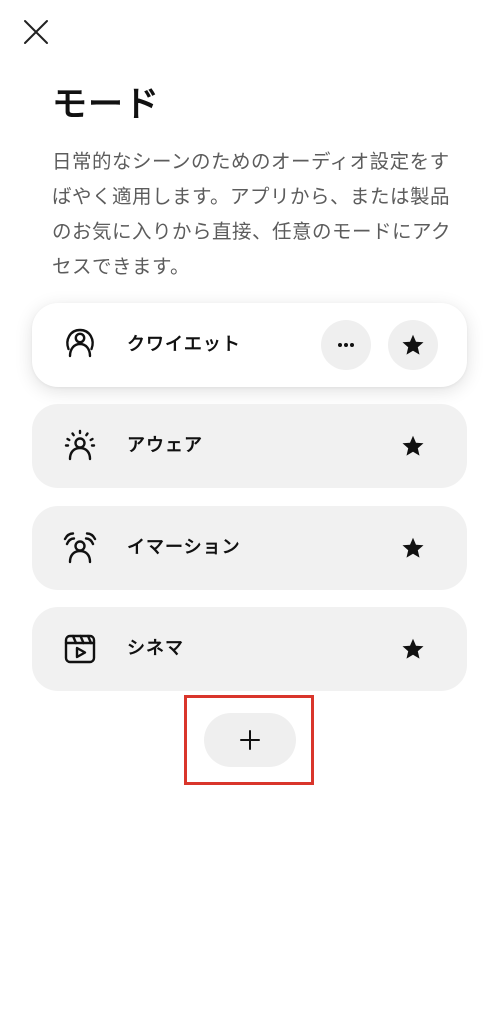  Describe the element at coordinates (249, 446) in the screenshot. I see `mode-card-aware: アウェア` at that location.